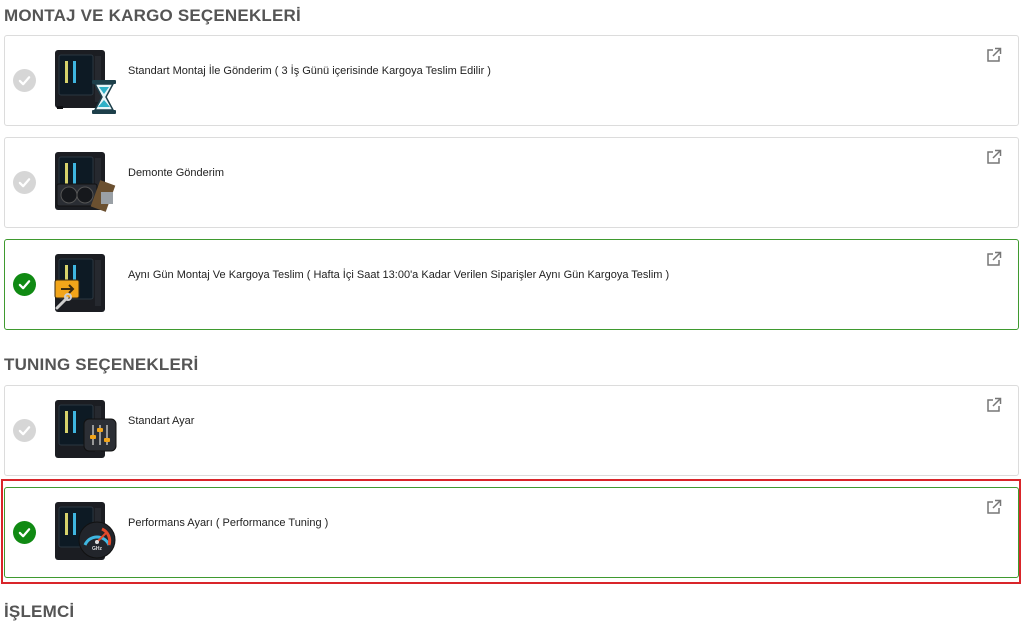 This screenshot has height=624, width=1024. Describe the element at coordinates (39, 611) in the screenshot. I see `section-title-cpu: İŞLEMCİ` at that location.